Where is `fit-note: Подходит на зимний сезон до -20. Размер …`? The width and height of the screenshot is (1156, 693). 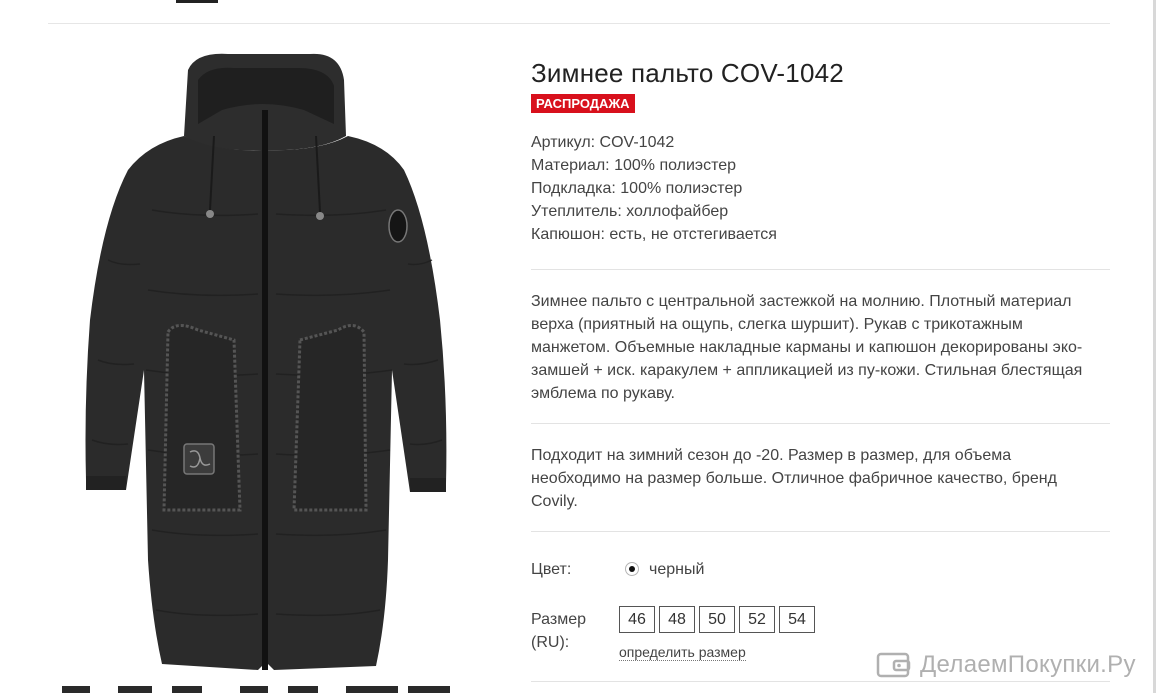 fit-note: Подходит на зимний сезон до -20. Размер … is located at coordinates (821, 478).